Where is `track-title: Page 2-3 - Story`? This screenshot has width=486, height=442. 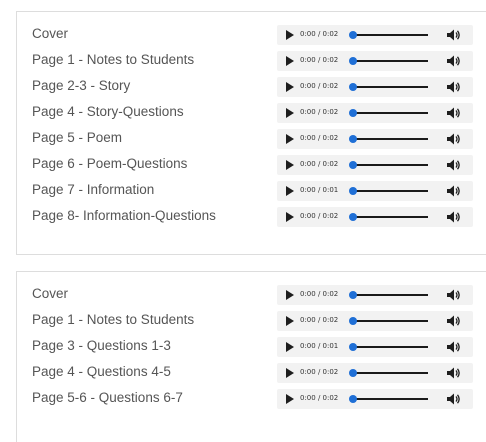 track-title: Page 2-3 - Story is located at coordinates (81, 85).